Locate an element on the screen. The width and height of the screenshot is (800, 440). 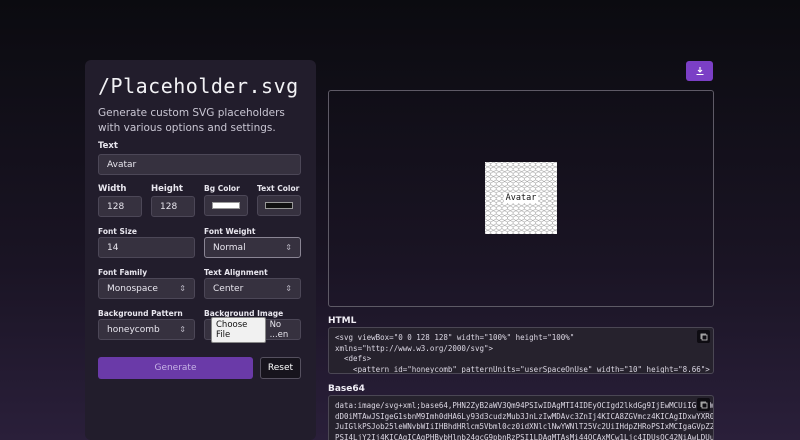
choose-file-button: Choose File is located at coordinates (238, 329).